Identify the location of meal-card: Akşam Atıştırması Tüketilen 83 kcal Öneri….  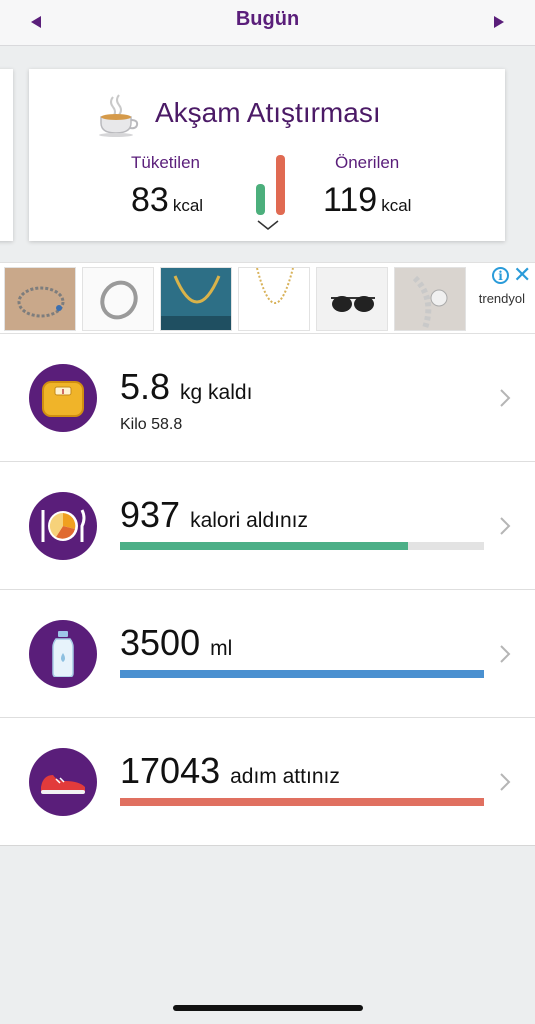
(267, 155).